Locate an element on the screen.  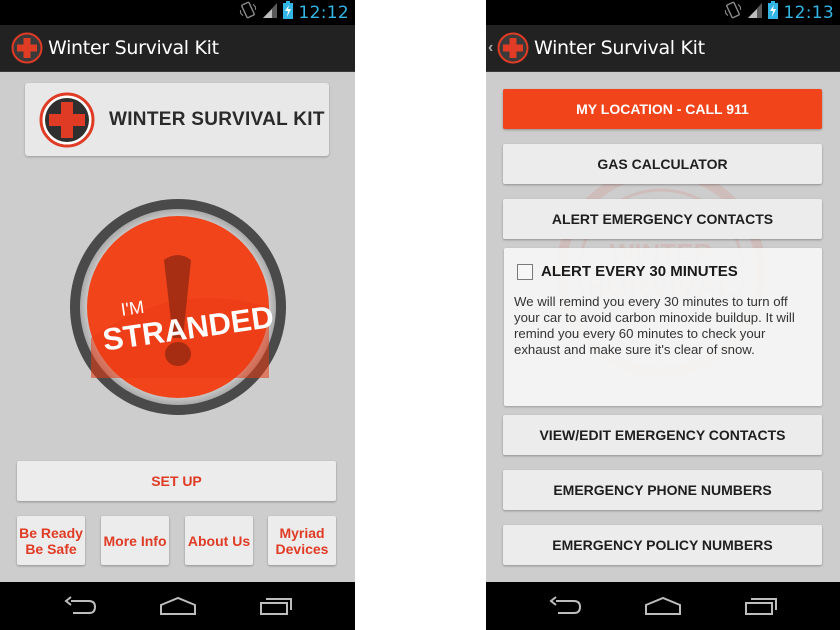
button-line1: Be Ready is located at coordinates (51, 532).